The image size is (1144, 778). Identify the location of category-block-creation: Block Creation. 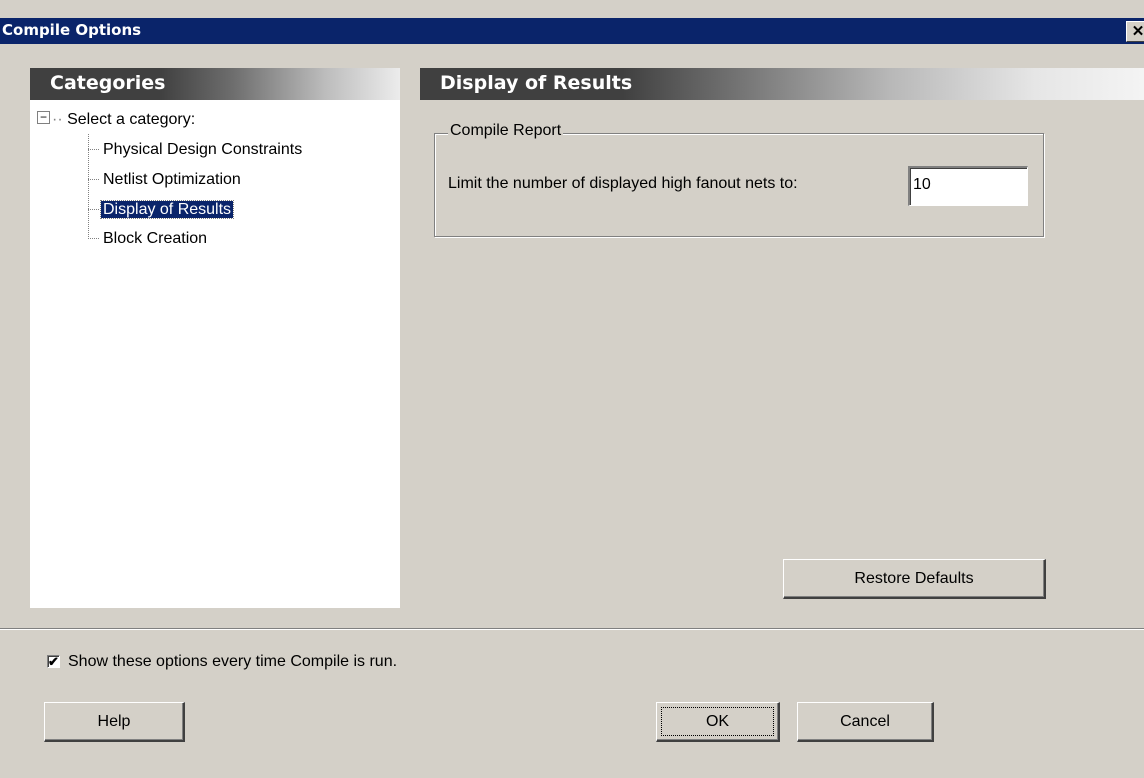
(148, 239).